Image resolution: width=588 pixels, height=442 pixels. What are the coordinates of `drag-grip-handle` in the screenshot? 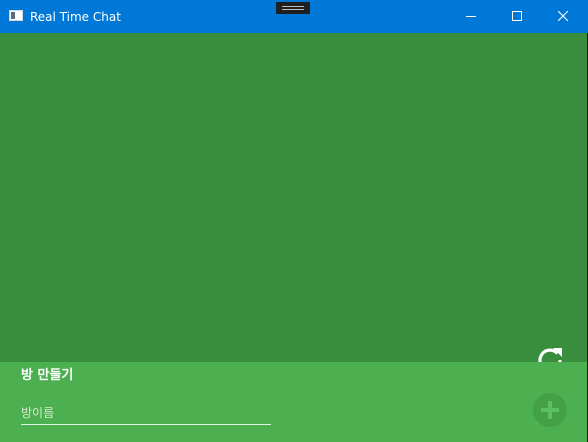 It's located at (293, 8).